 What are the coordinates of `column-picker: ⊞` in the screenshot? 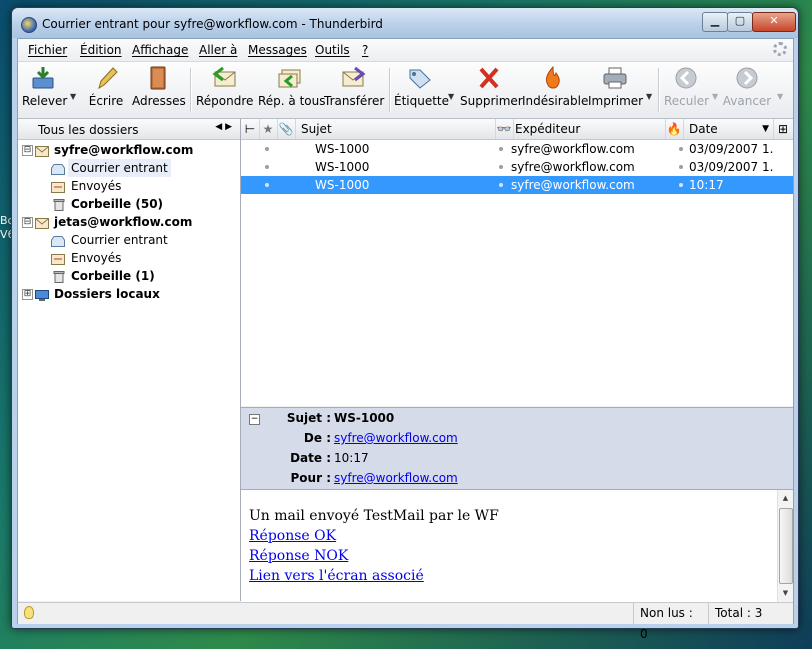 It's located at (783, 129).